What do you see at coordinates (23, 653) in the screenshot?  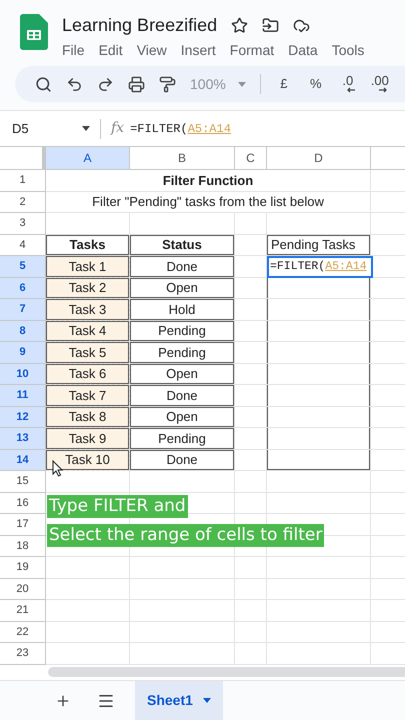 I see `row-header: 23` at bounding box center [23, 653].